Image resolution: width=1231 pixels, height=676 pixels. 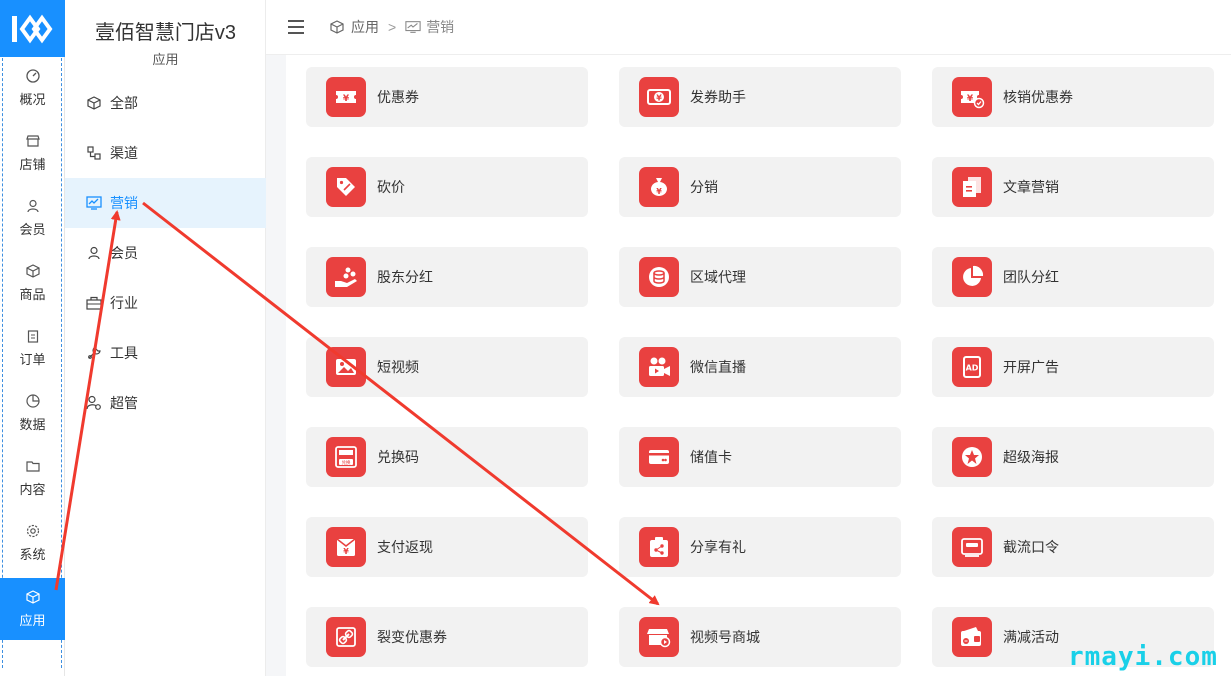 I want to click on app-card-label: 团队分红, so click(x=1031, y=277).